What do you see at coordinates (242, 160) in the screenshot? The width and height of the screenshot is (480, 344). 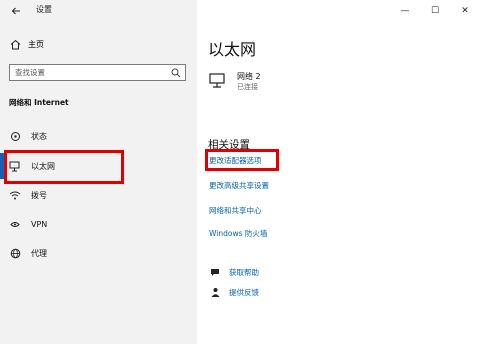 I see `annotation-highlight-adapter` at bounding box center [242, 160].